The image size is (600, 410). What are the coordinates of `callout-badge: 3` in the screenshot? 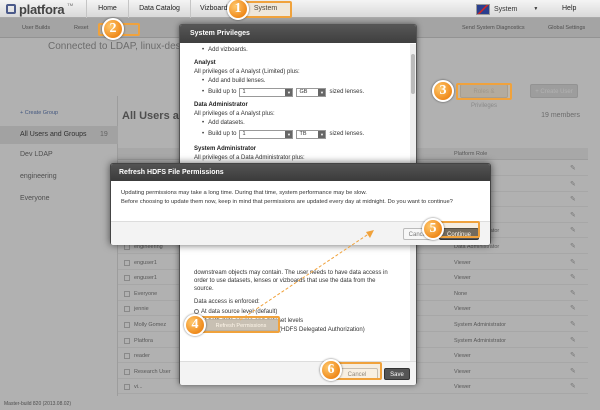 It's located at (443, 91).